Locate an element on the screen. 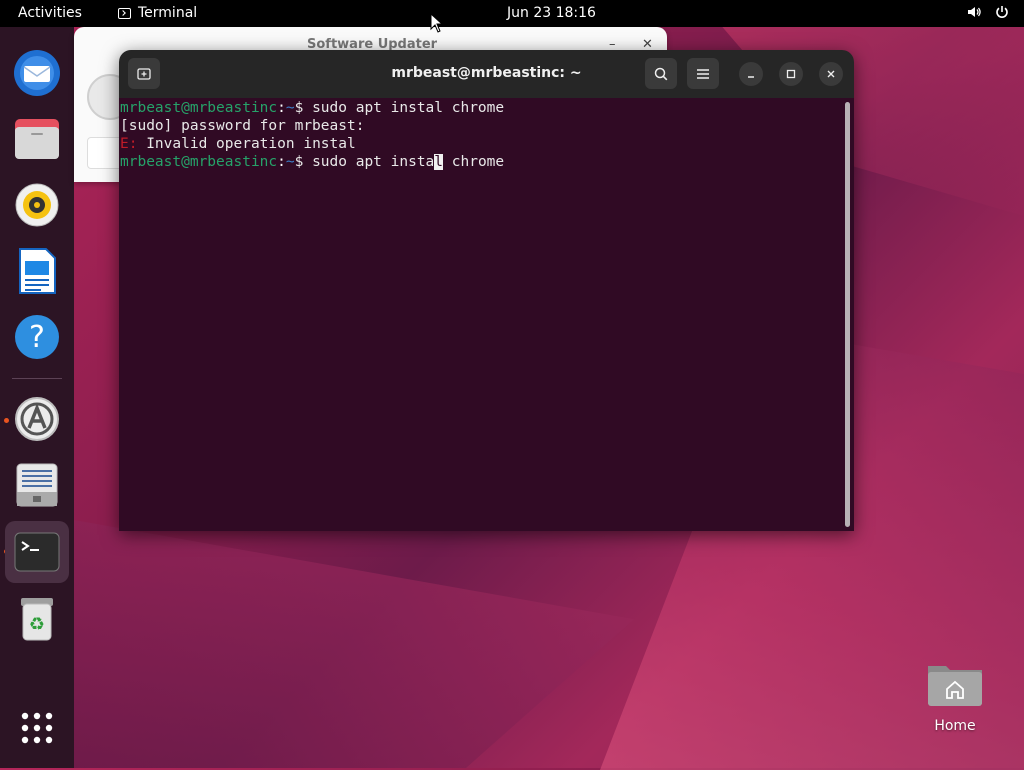 The height and width of the screenshot is (770, 1024). top-bar: Activities Terminal Jun 23 18:16 is located at coordinates (512, 13).